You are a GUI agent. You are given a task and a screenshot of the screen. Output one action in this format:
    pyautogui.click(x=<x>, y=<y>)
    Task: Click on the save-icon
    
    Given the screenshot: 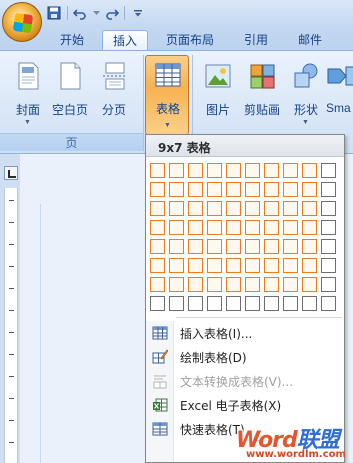 What is the action you would take?
    pyautogui.click(x=54, y=13)
    